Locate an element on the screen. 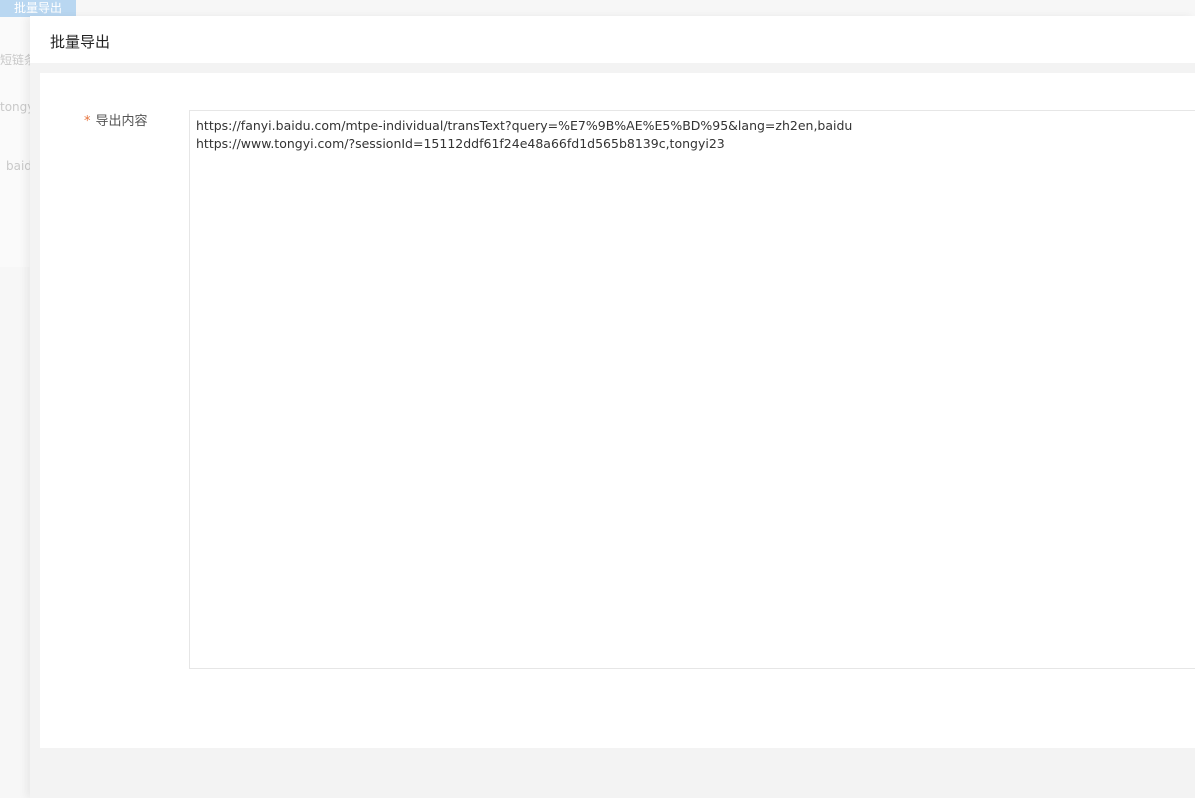 The width and height of the screenshot is (1195, 798). background-batch-export-button: 批量导出 is located at coordinates (38, 8).